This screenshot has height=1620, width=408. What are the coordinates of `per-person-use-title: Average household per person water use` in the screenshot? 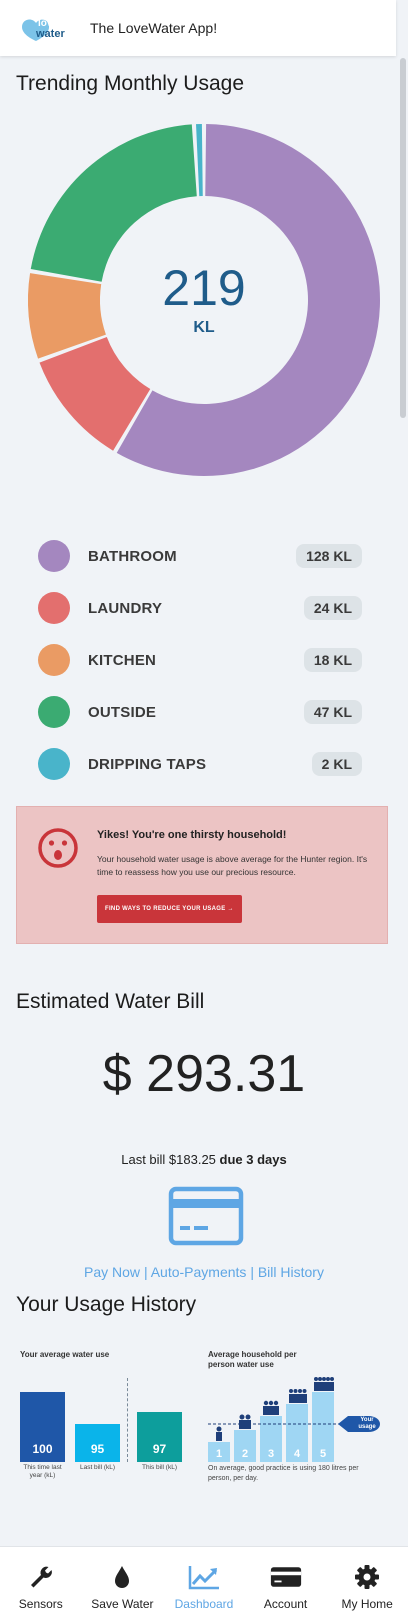 It's located at (252, 1359).